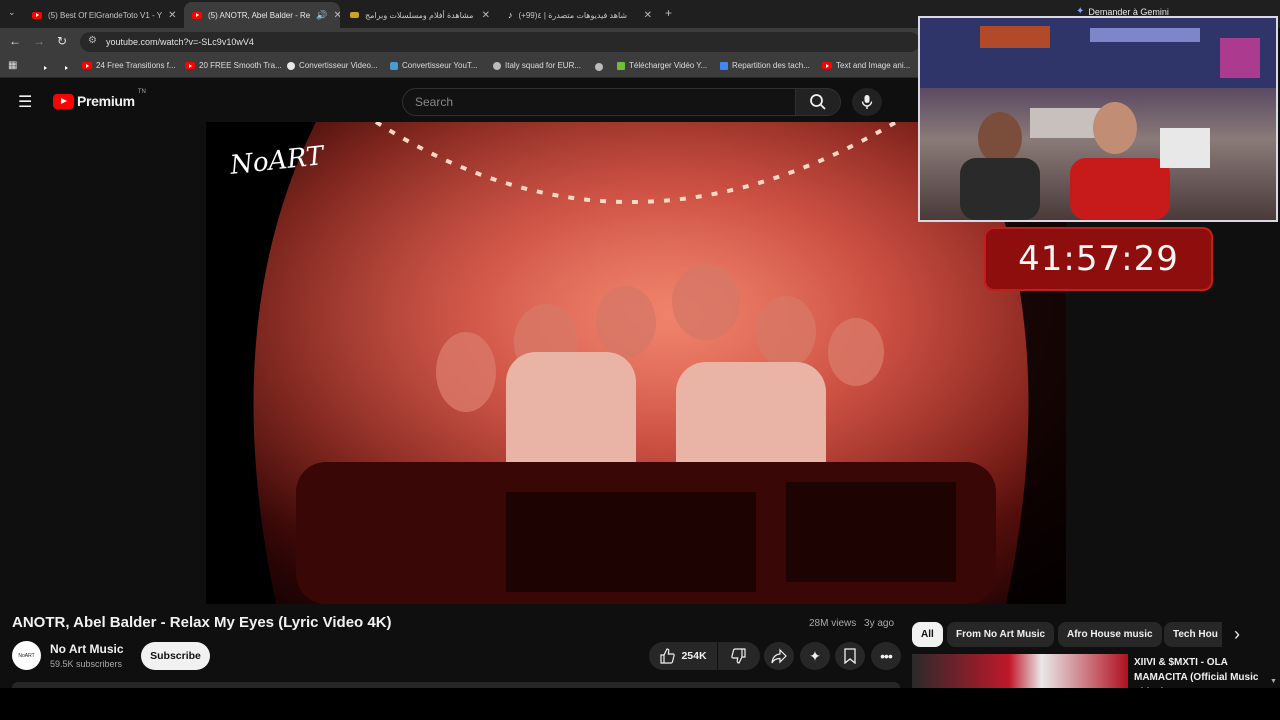 This screenshot has height=720, width=1280. Describe the element at coordinates (1128, 11) in the screenshot. I see `gemini-label: Demander à Gemini` at that location.